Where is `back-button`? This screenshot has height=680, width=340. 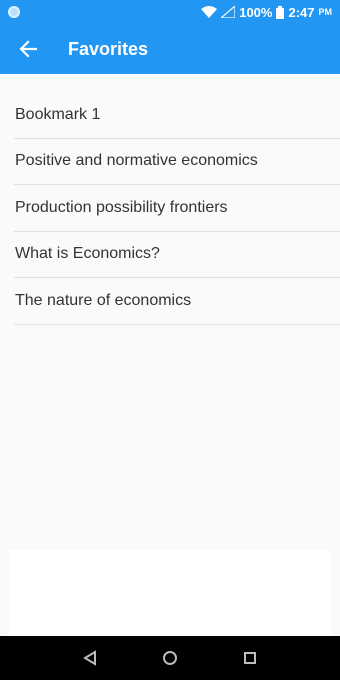
back-button is located at coordinates (28, 49).